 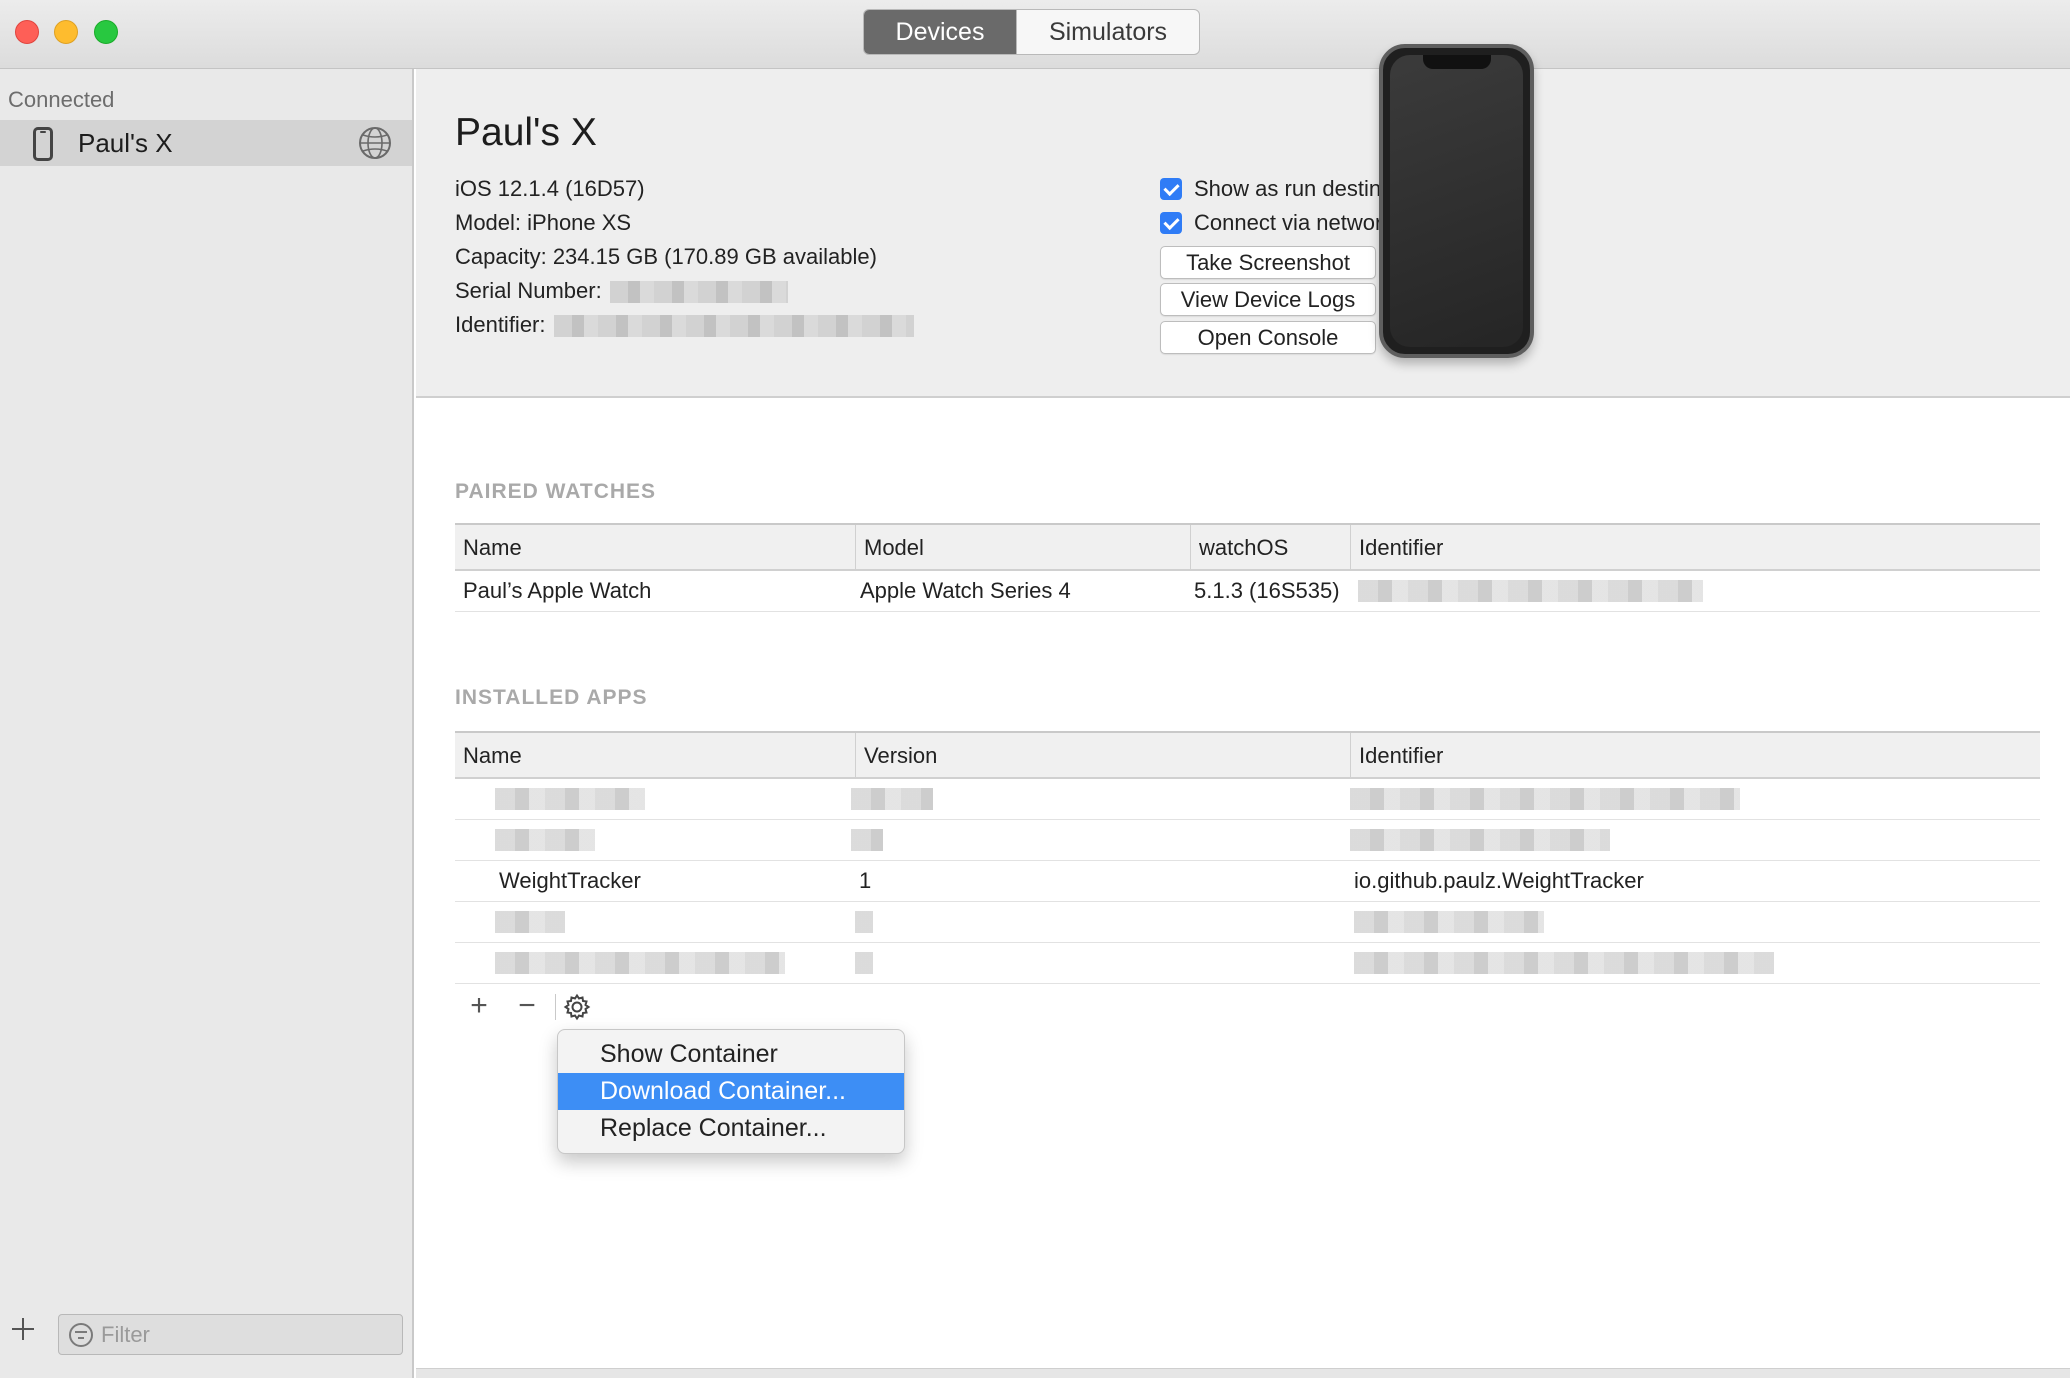 I want to click on gear-icon, so click(x=577, y=1007).